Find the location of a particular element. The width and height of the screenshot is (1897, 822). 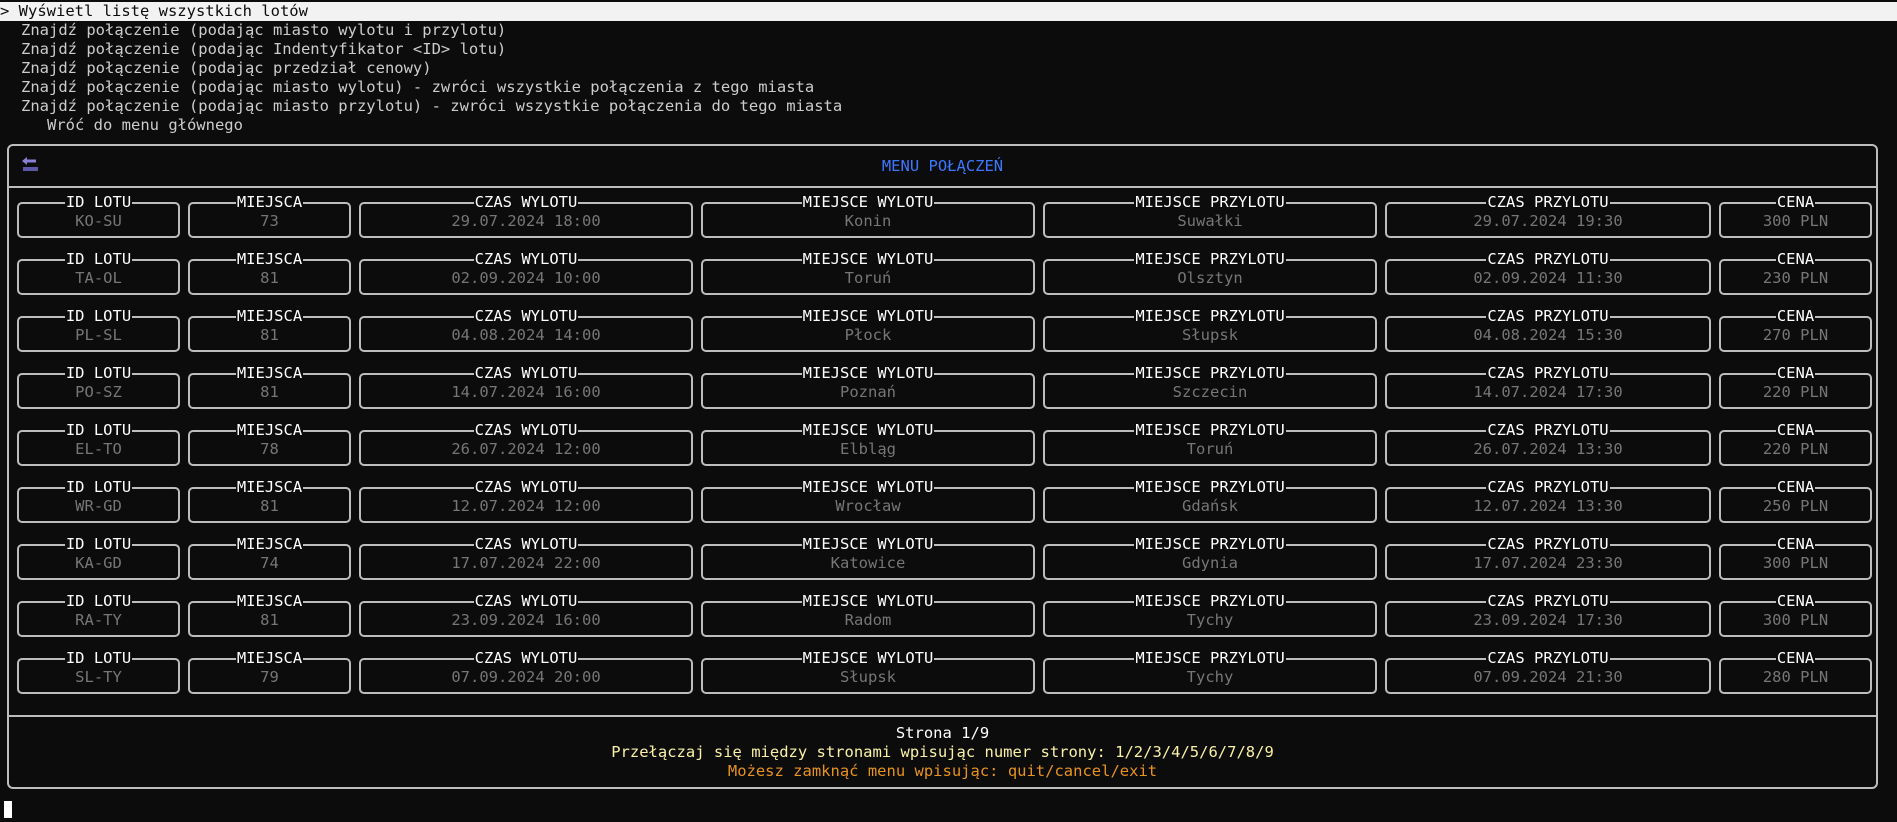

departure-time-cell: CZAS WYLOTU 26.07.2024 12:00 is located at coordinates (526, 443).